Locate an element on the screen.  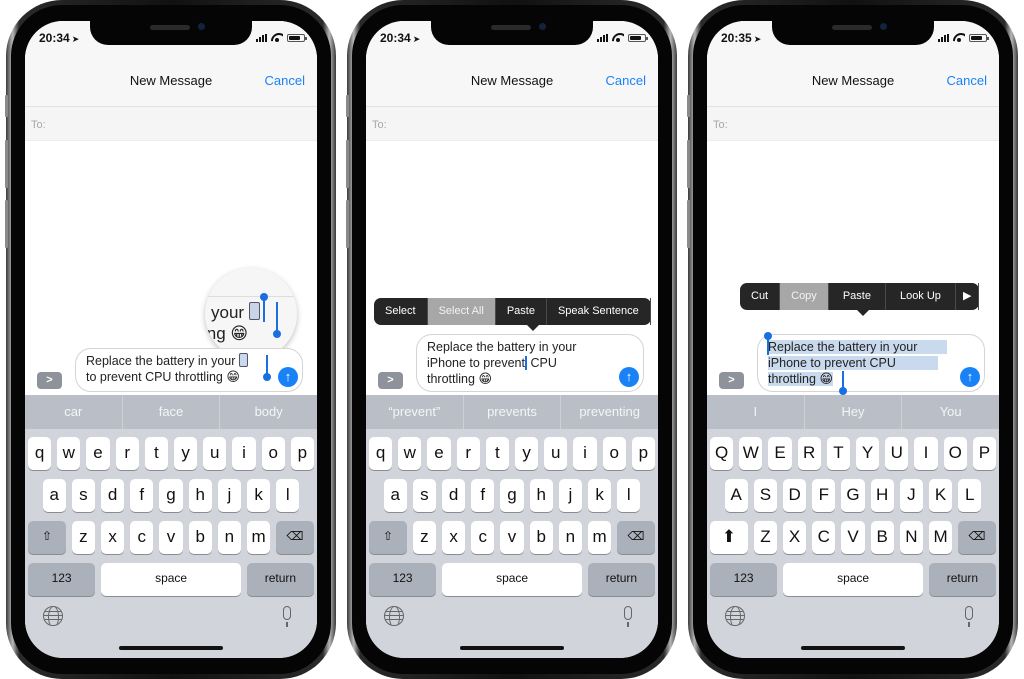
key-w: W is located at coordinates (751, 453).